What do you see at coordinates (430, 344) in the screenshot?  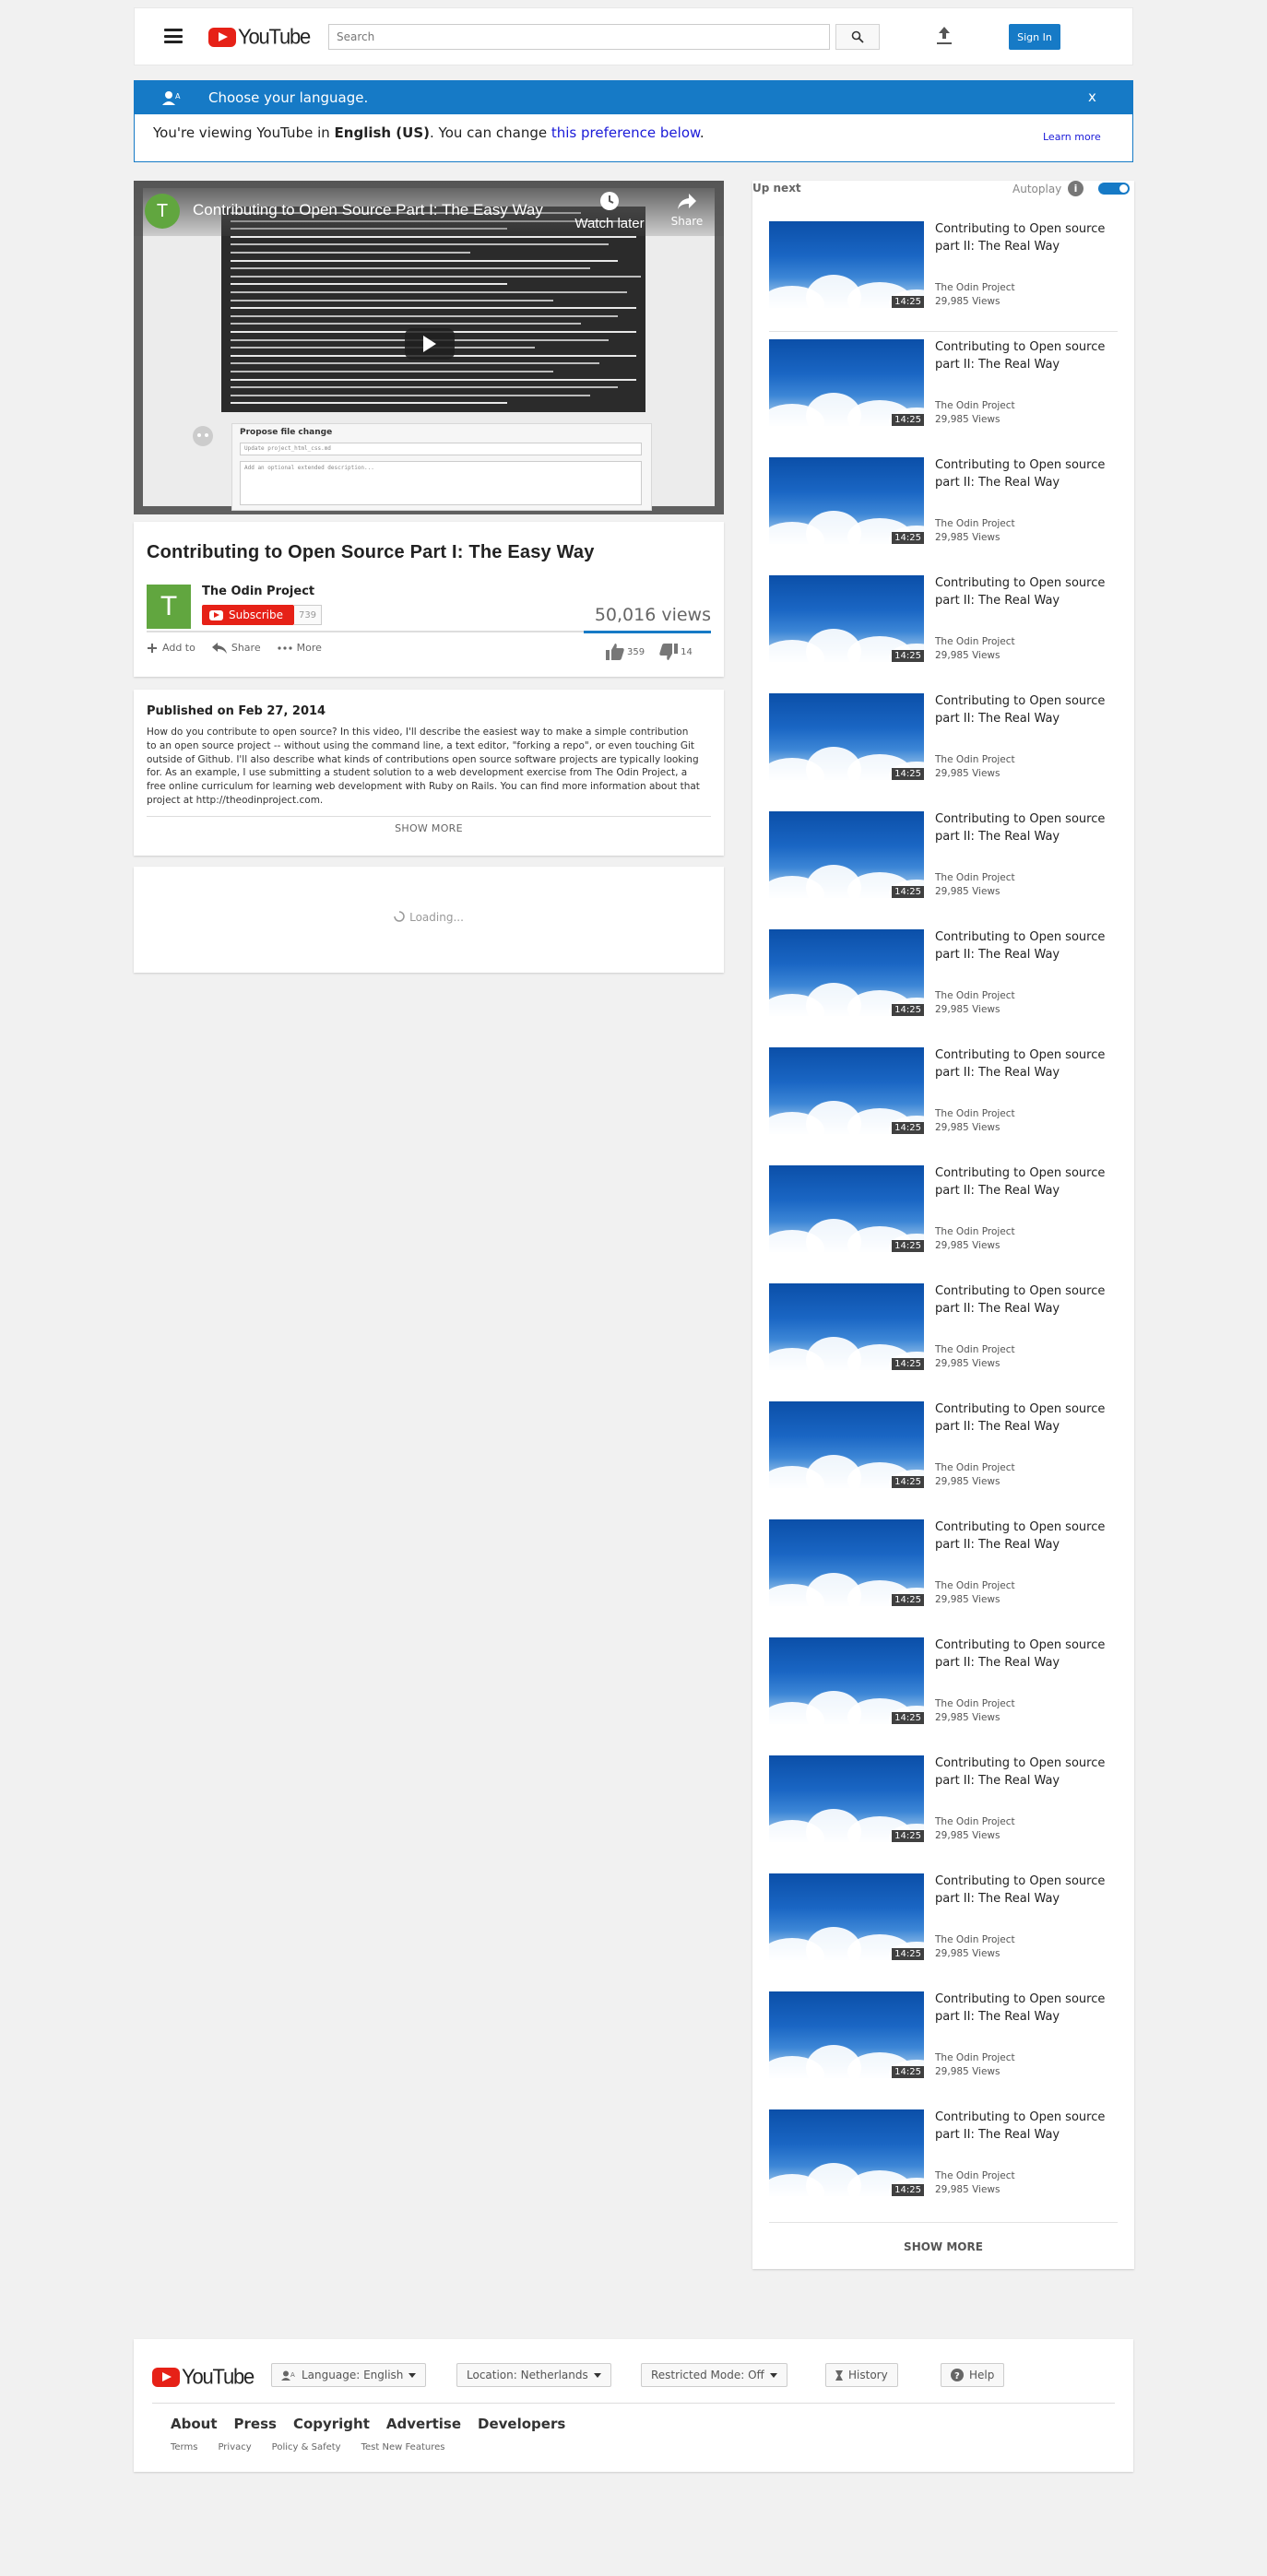 I see `play-button` at bounding box center [430, 344].